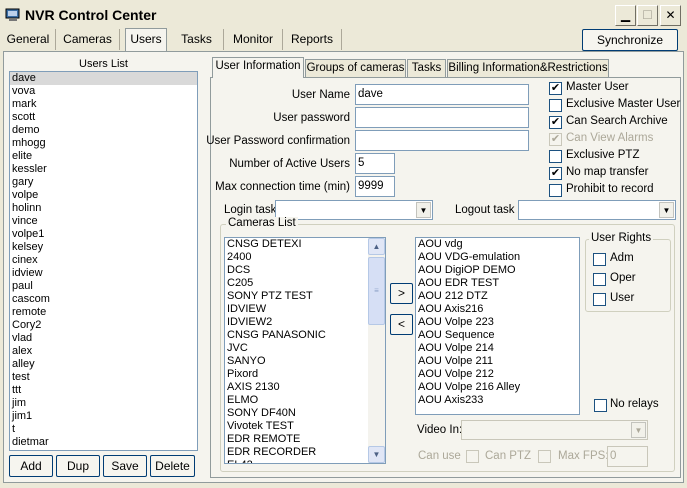  I want to click on camera-list-item: EDR REMOTE, so click(305, 439).